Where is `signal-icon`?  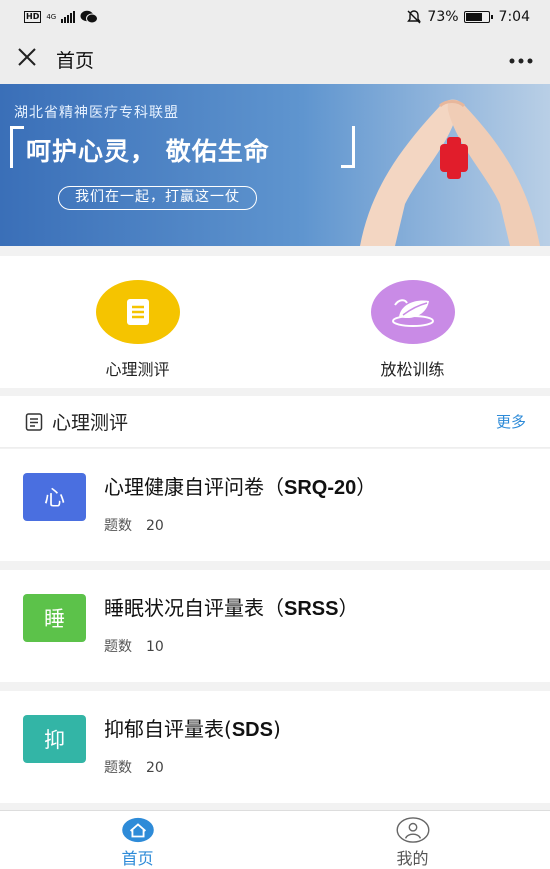
signal-icon is located at coordinates (68, 17).